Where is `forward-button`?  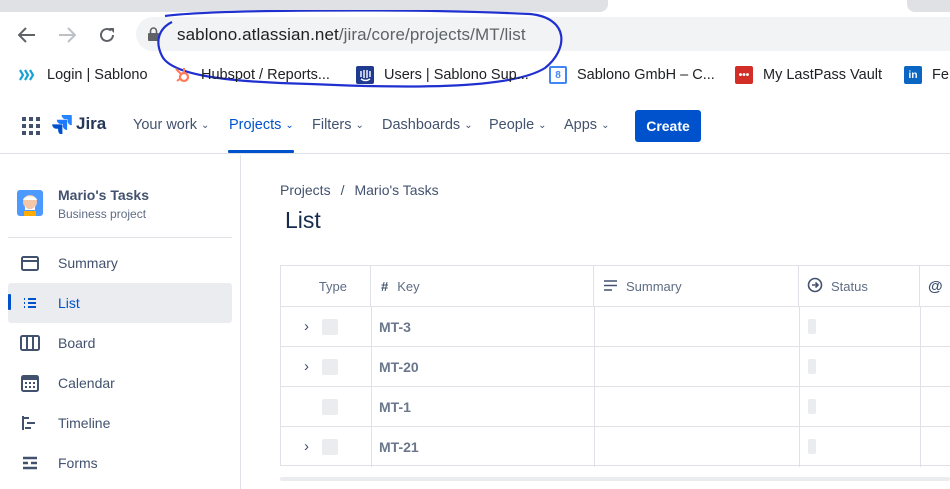 forward-button is located at coordinates (67, 35).